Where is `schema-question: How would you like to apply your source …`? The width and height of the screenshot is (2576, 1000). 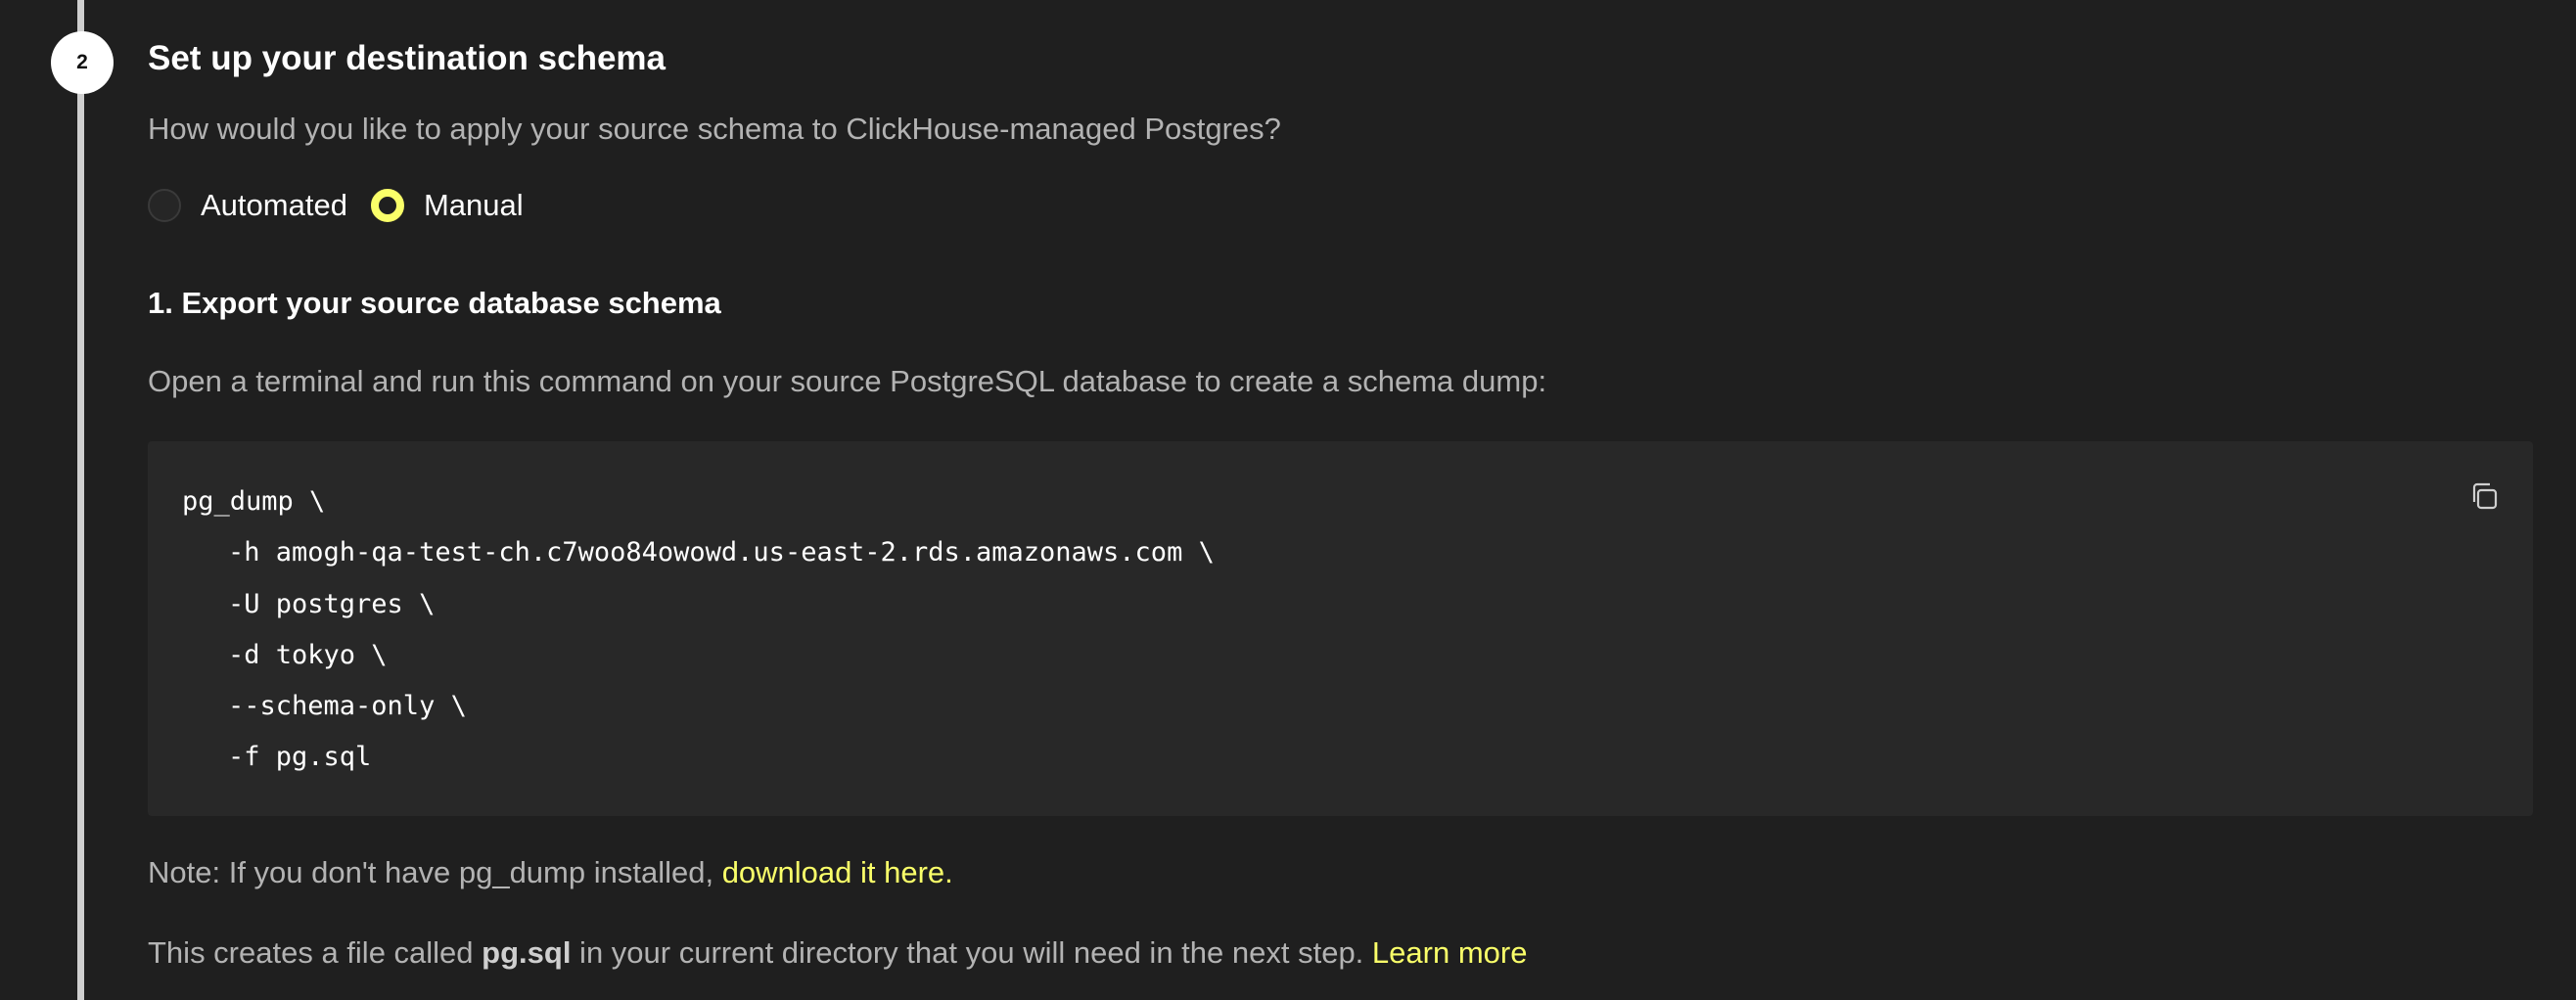
schema-question: How would you like to apply your source … is located at coordinates (714, 129).